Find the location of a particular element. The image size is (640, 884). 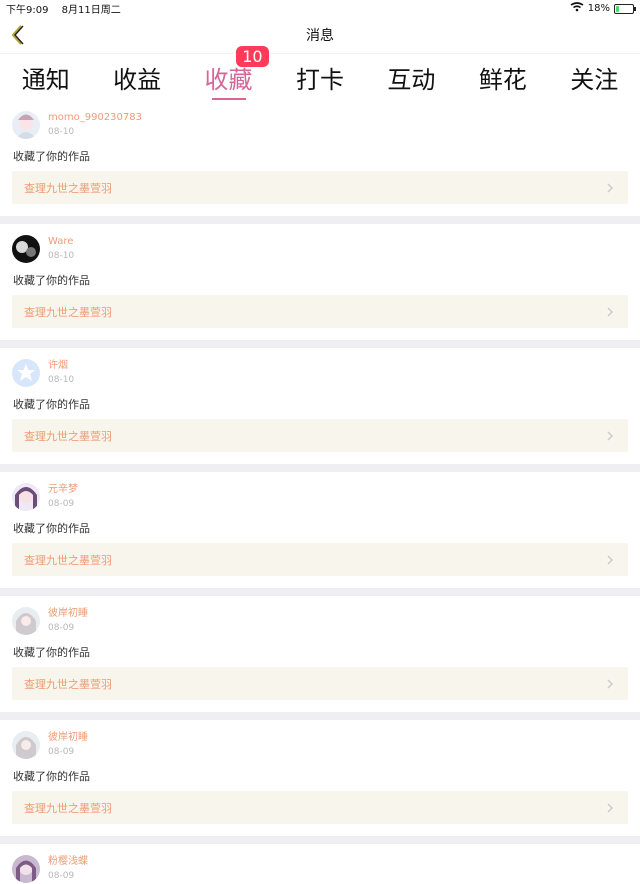

tab-flowers: 鲜花 is located at coordinates (503, 77).